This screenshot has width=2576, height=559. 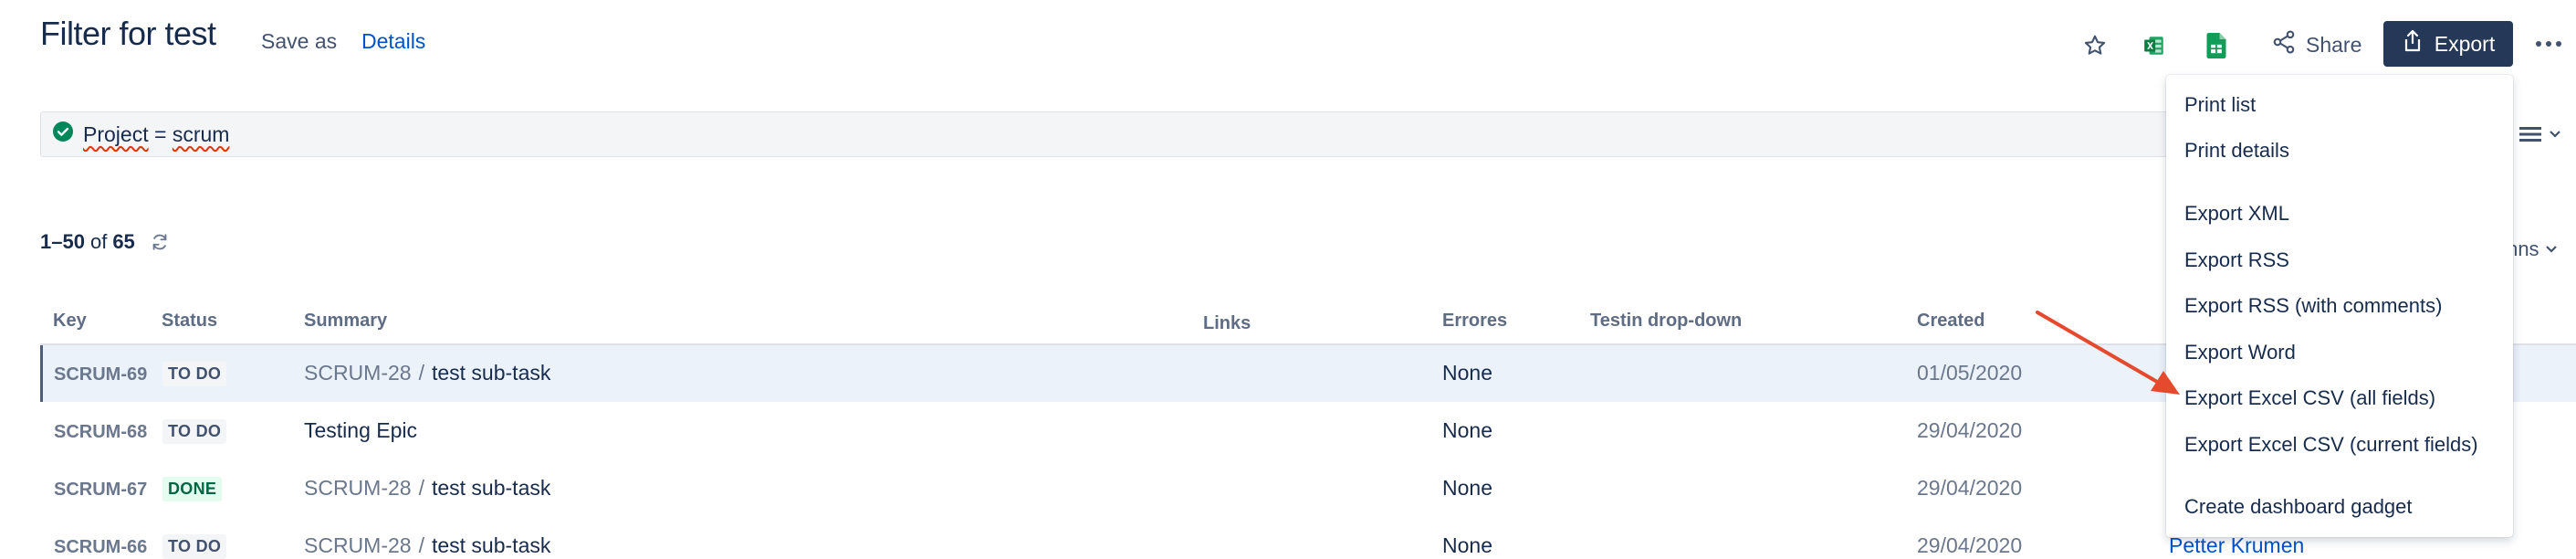 What do you see at coordinates (63, 134) in the screenshot?
I see `check-circle-icon` at bounding box center [63, 134].